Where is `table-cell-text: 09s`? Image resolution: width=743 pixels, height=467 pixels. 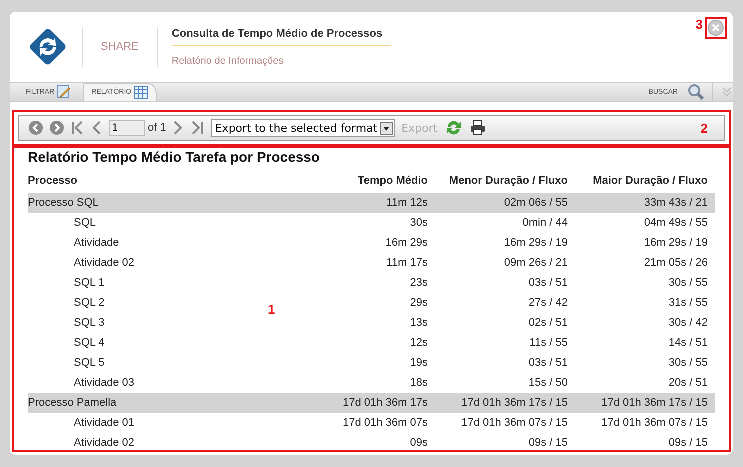 table-cell-text: 09s is located at coordinates (418, 443).